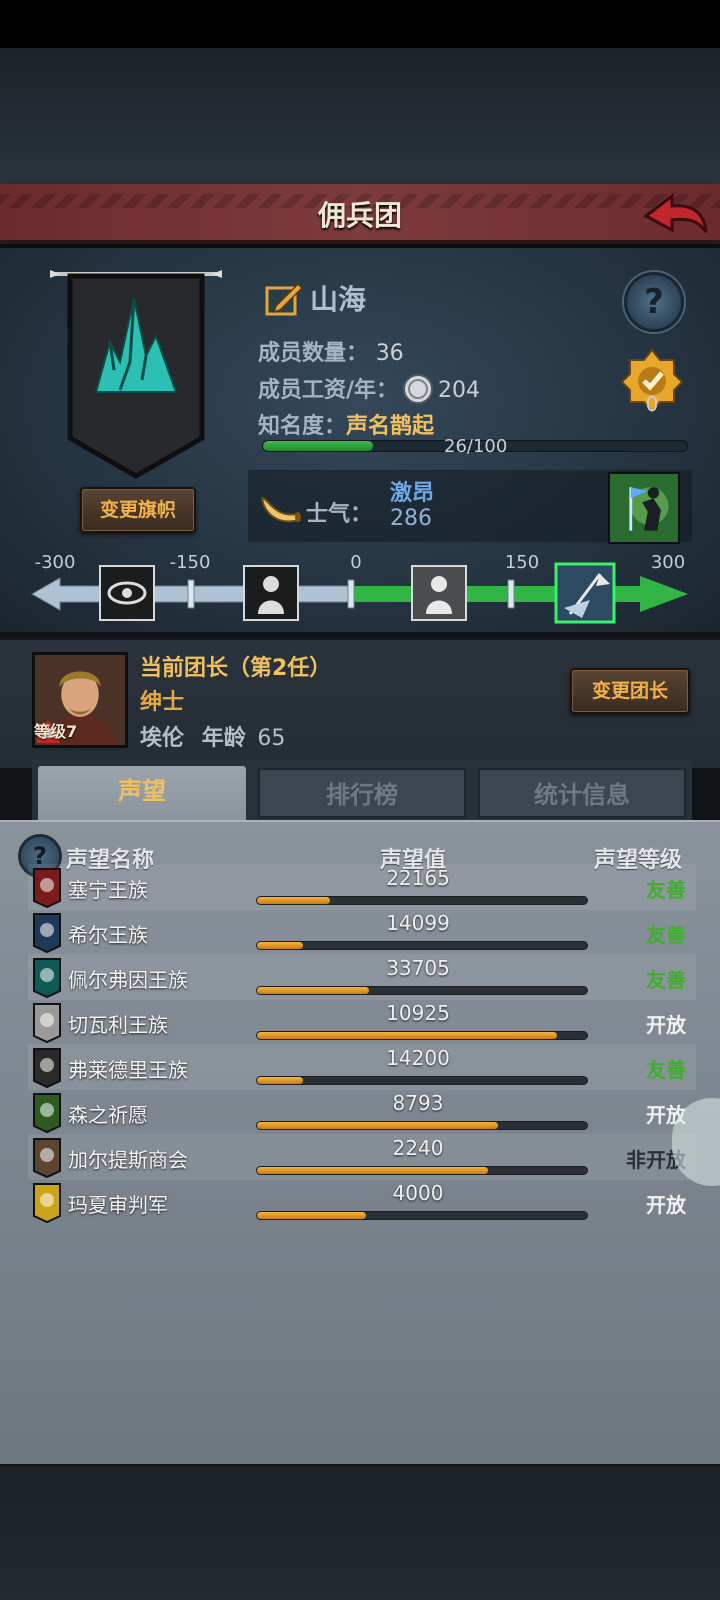  I want to click on leader-heading: 当前团长（第2任）, so click(236, 668).